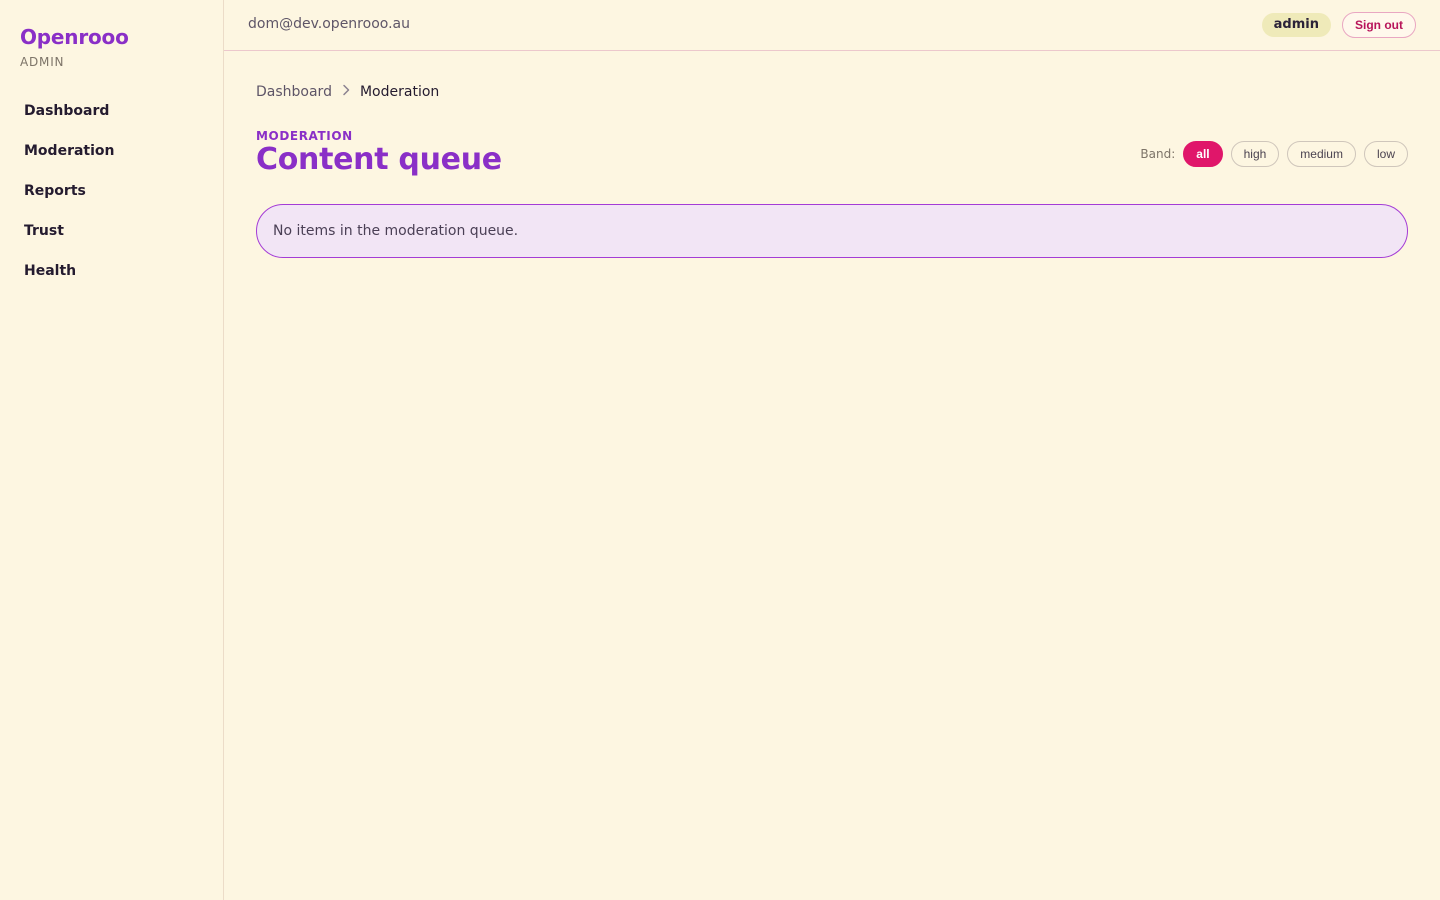  Describe the element at coordinates (304, 136) in the screenshot. I see `page-eyebrow: MODERATION` at that location.